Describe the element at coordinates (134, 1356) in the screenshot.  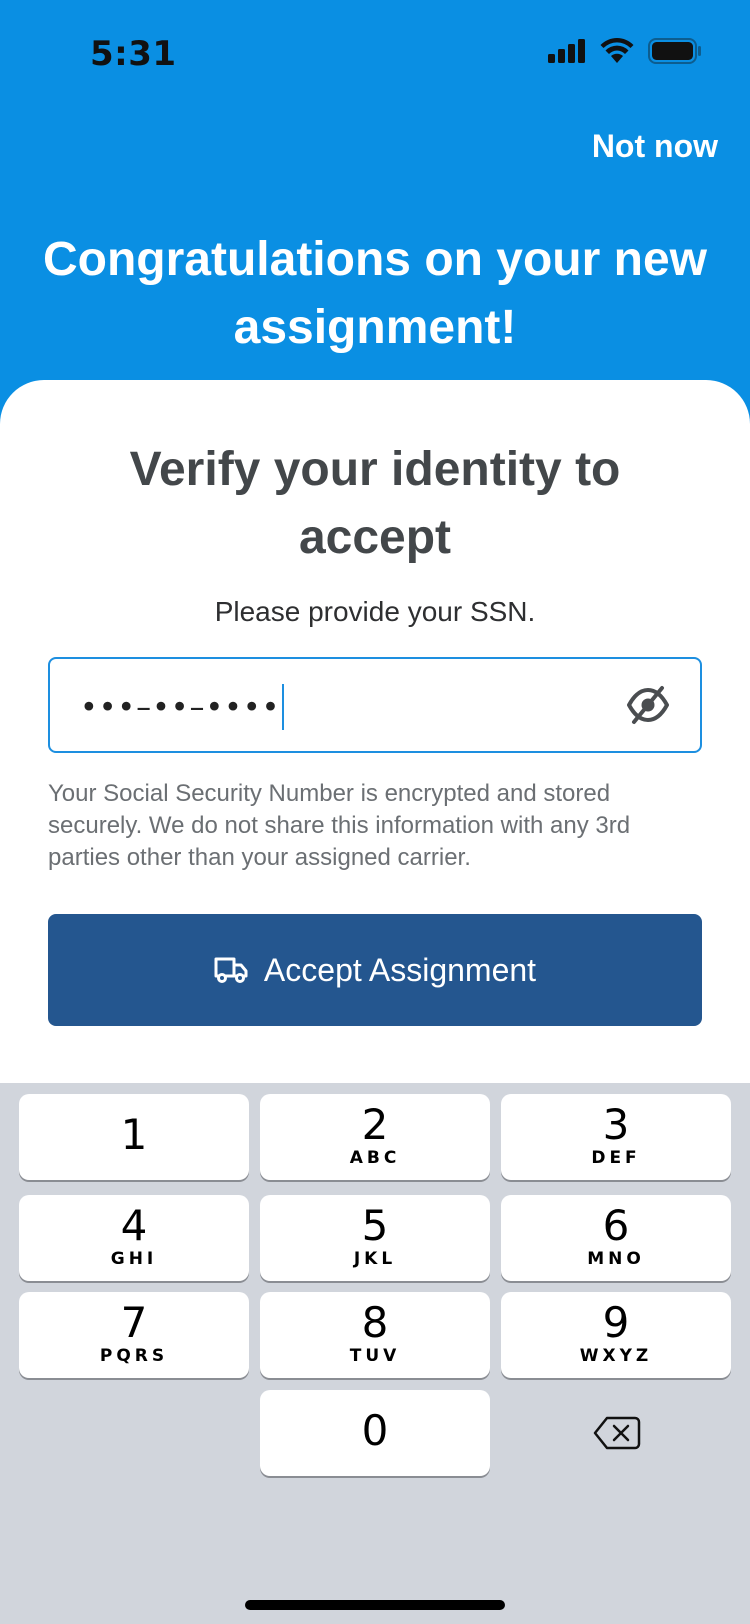
I see `key-letters: PQRS` at that location.